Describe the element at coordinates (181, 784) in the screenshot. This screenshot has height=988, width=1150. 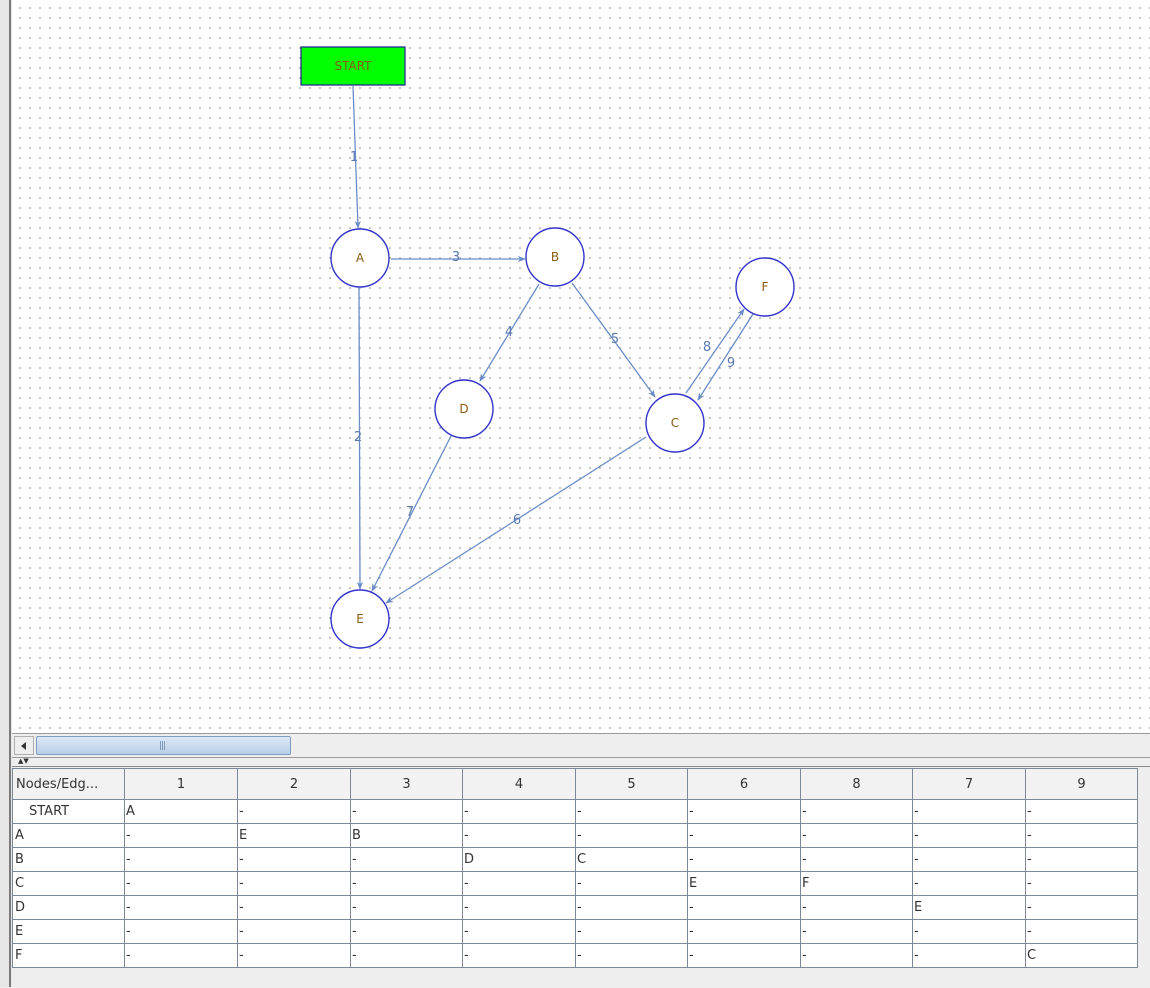
I see `column-header-edge-1: 1` at that location.